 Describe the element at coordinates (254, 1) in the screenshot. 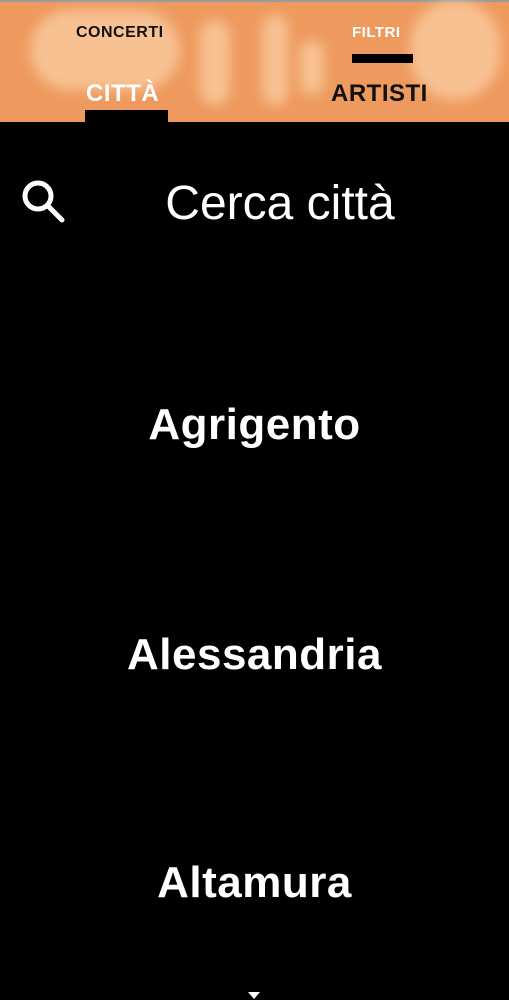

I see `status-divider` at that location.